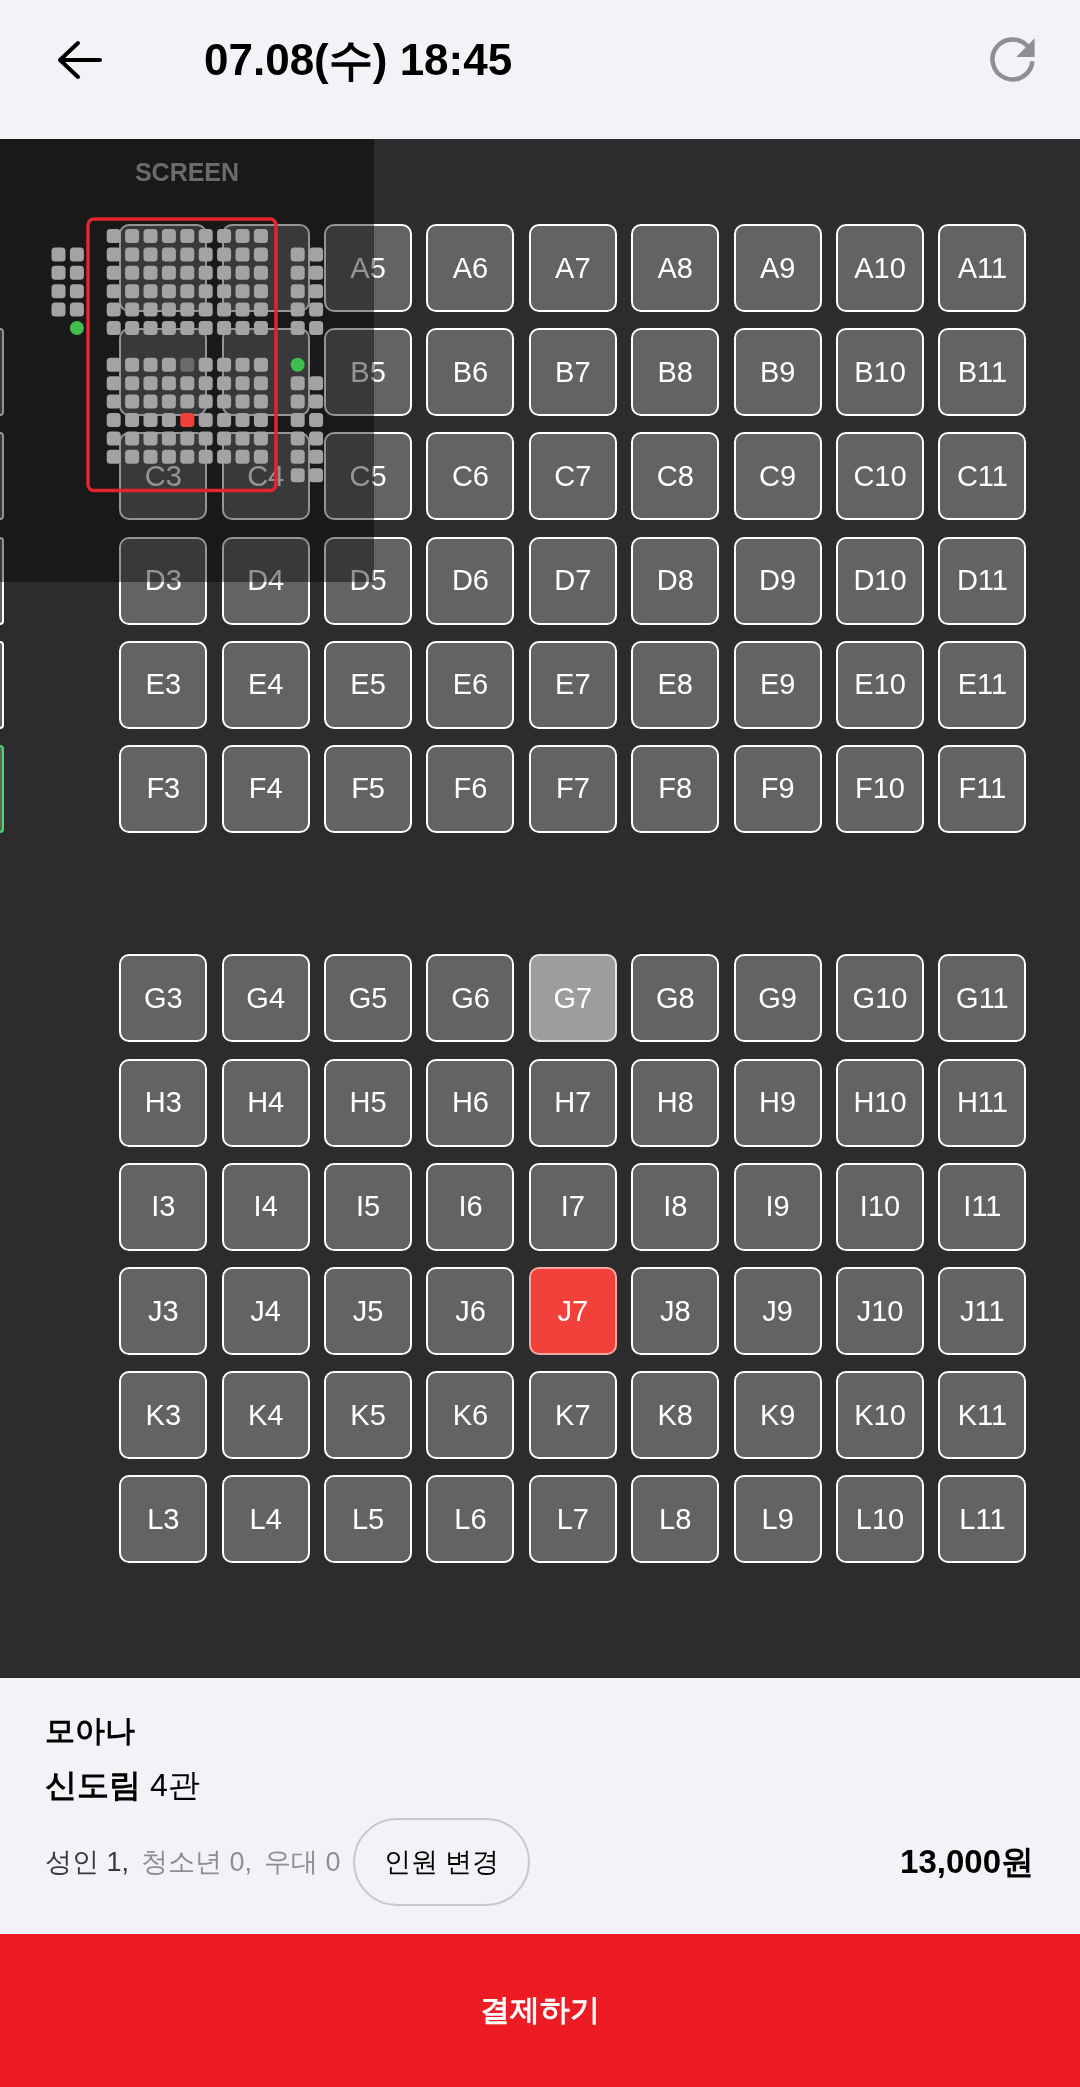 This screenshot has height=2087, width=1080. What do you see at coordinates (880, 1206) in the screenshot?
I see `seat-button: I10` at bounding box center [880, 1206].